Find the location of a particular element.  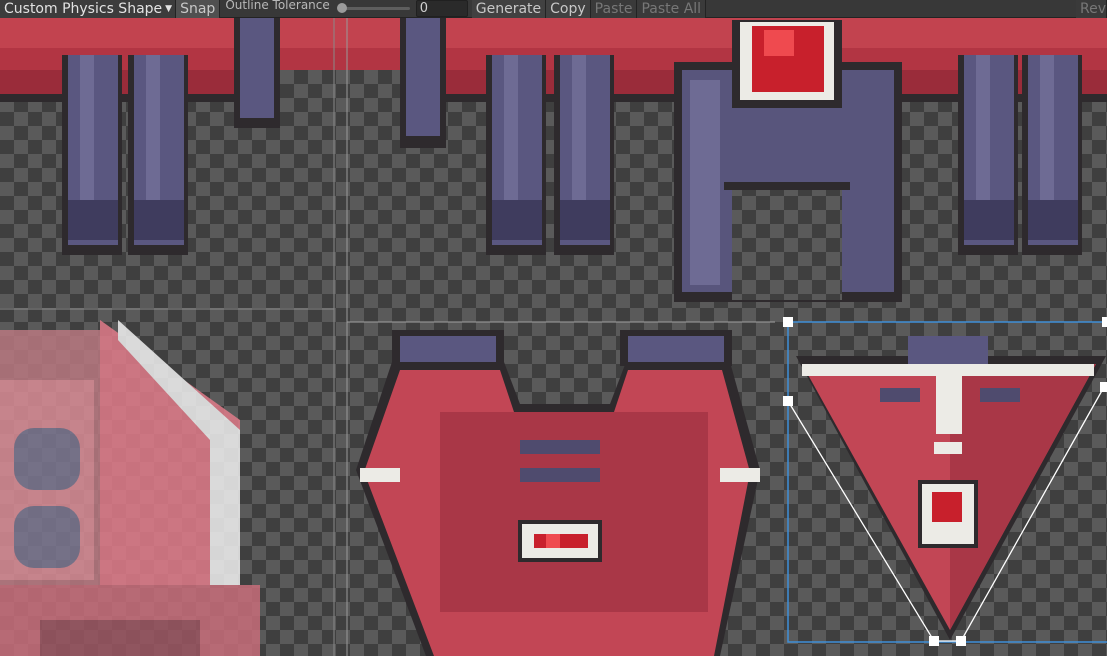

paste-button: Paste is located at coordinates (614, 9).